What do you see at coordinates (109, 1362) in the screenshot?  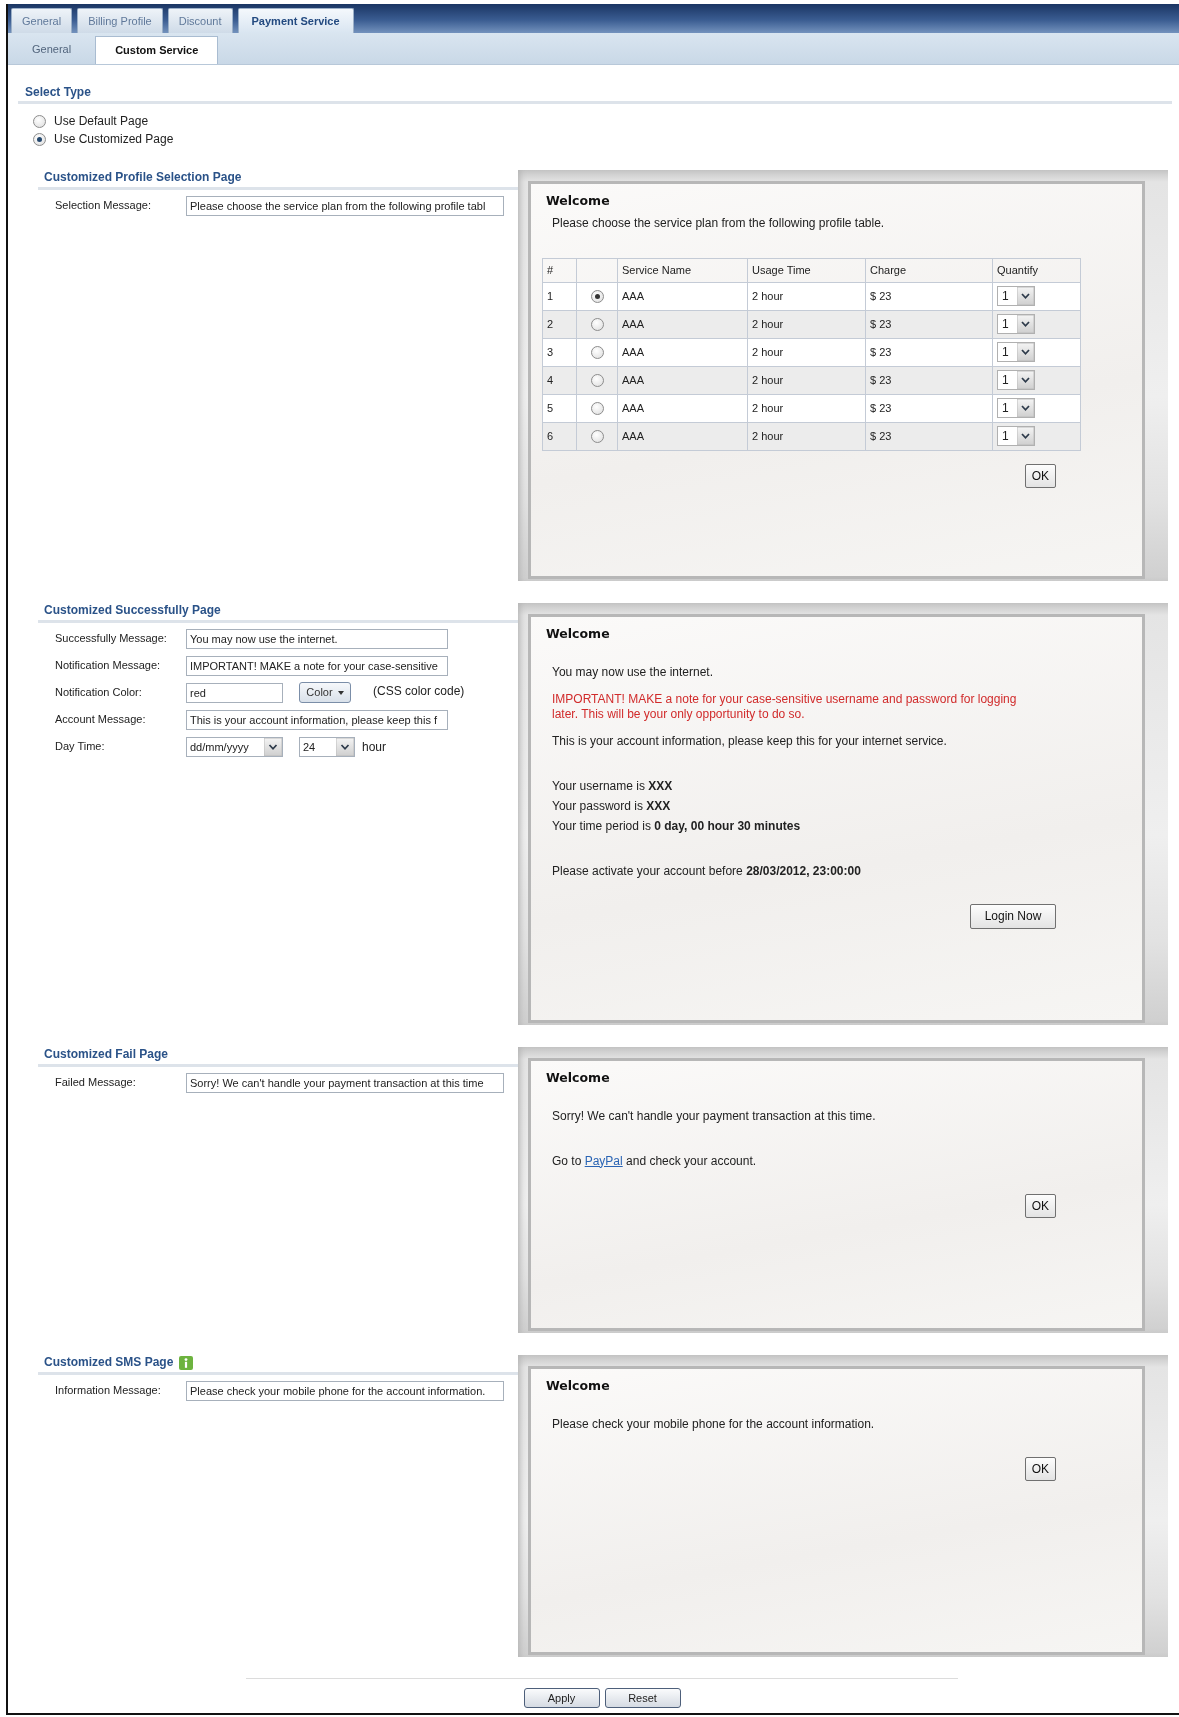 I see `section-title: Customized SMS Page` at bounding box center [109, 1362].